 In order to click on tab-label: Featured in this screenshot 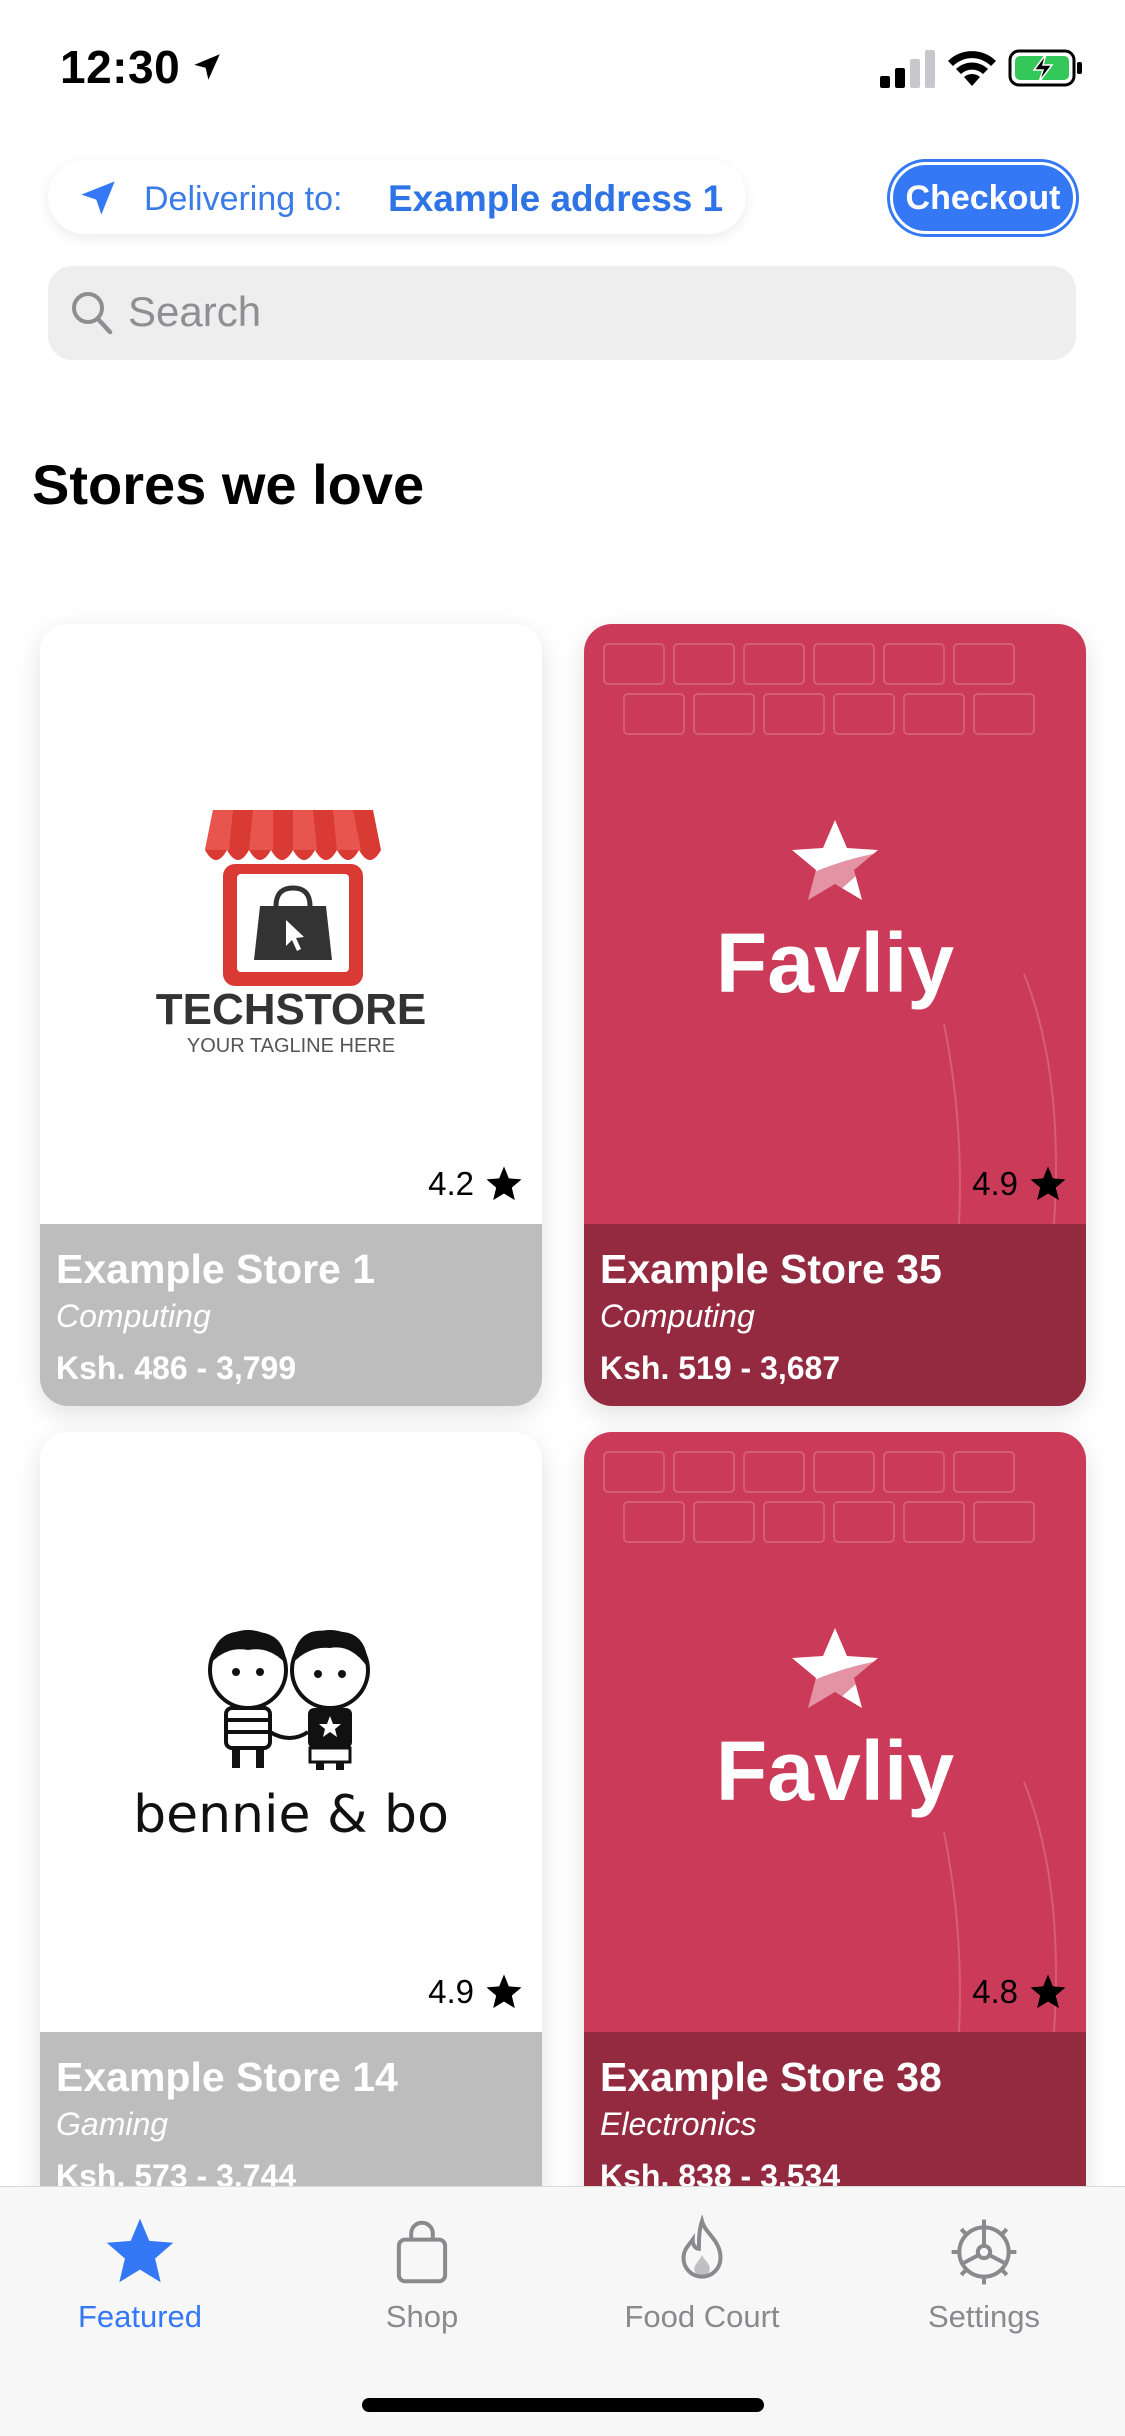, I will do `click(140, 2316)`.